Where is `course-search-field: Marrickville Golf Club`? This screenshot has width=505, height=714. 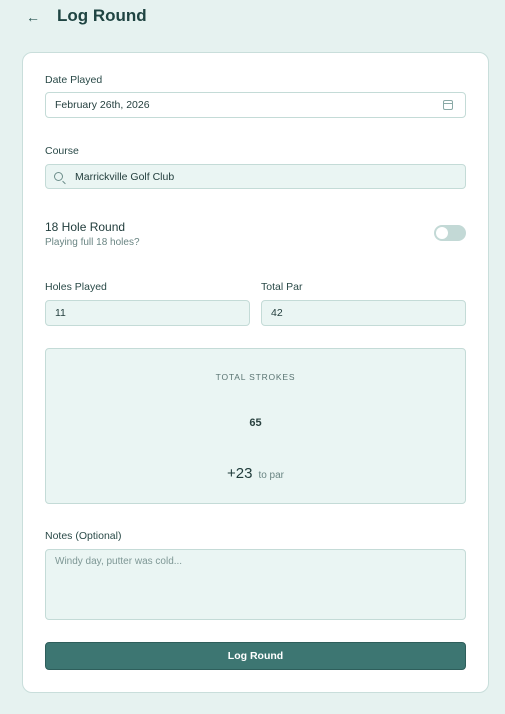
course-search-field: Marrickville Golf Club is located at coordinates (255, 176).